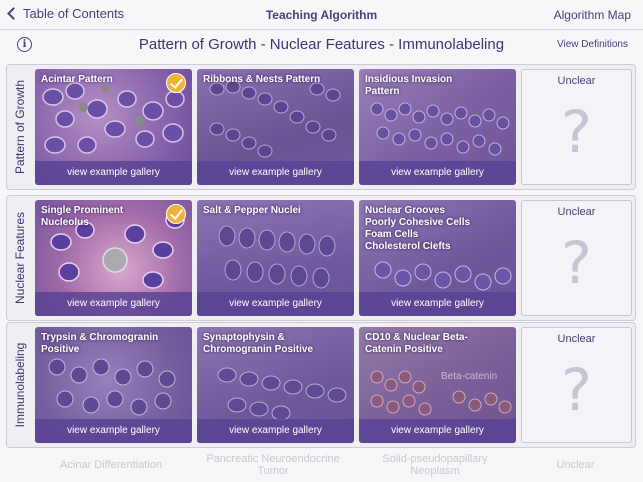 This screenshot has height=482, width=643. Describe the element at coordinates (111, 465) in the screenshot. I see `footer-acinar-differentiation: Acinar Differentiation` at that location.